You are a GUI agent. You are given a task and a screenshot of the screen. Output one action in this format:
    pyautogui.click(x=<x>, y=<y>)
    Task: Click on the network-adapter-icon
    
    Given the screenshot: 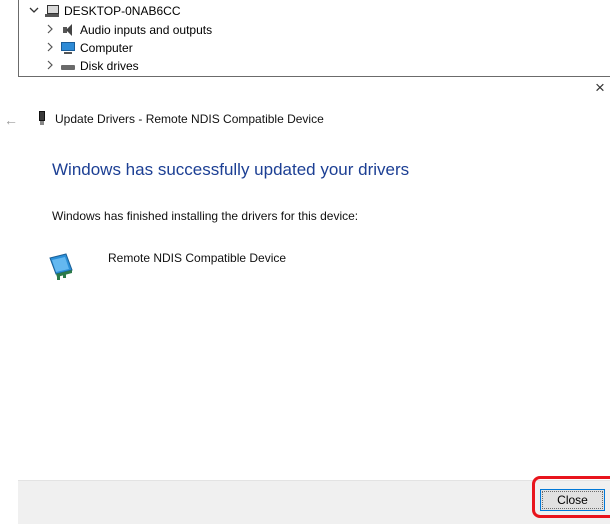 What is the action you would take?
    pyautogui.click(x=61, y=267)
    